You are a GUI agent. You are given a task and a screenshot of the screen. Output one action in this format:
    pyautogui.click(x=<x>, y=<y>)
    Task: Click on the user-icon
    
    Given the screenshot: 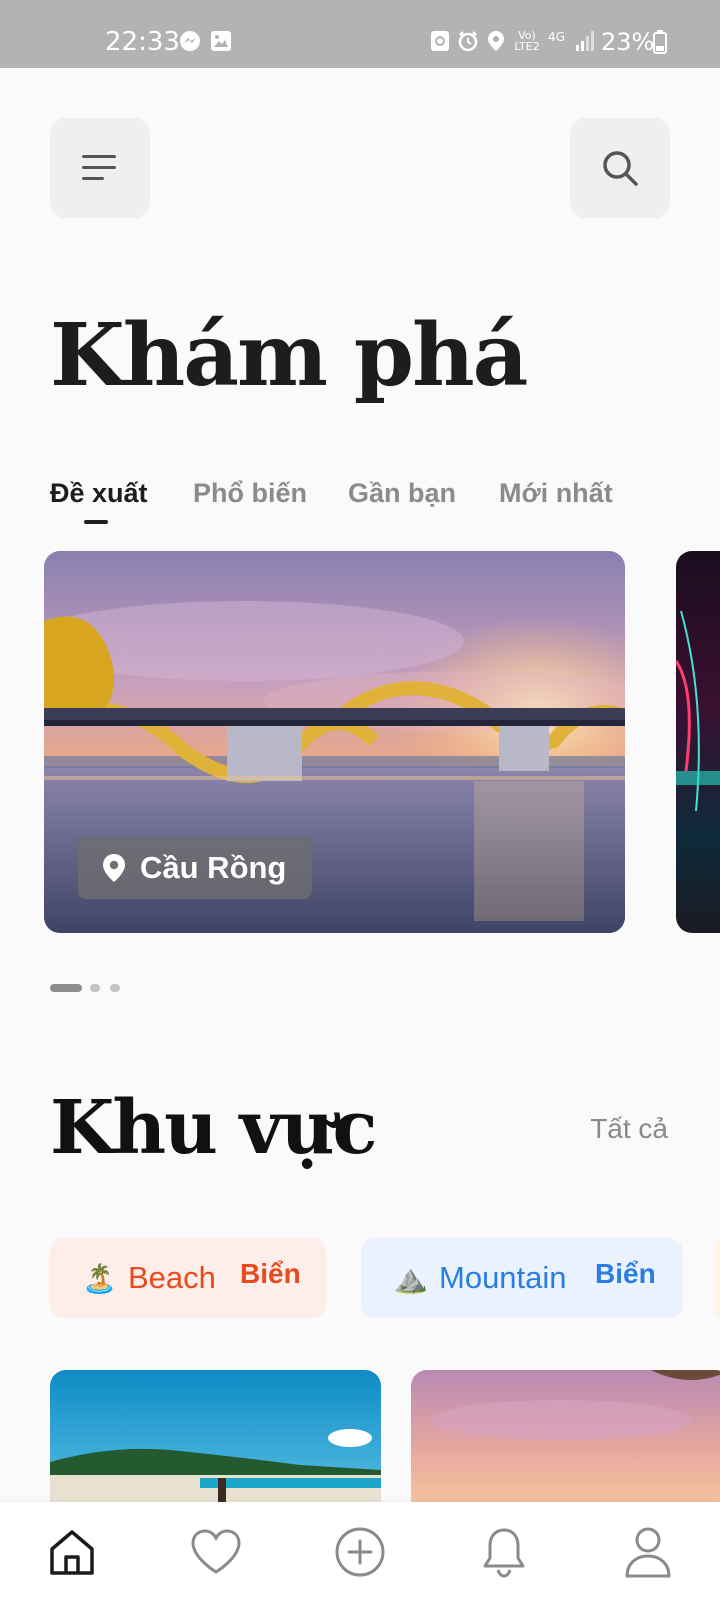 What is the action you would take?
    pyautogui.click(x=648, y=1552)
    